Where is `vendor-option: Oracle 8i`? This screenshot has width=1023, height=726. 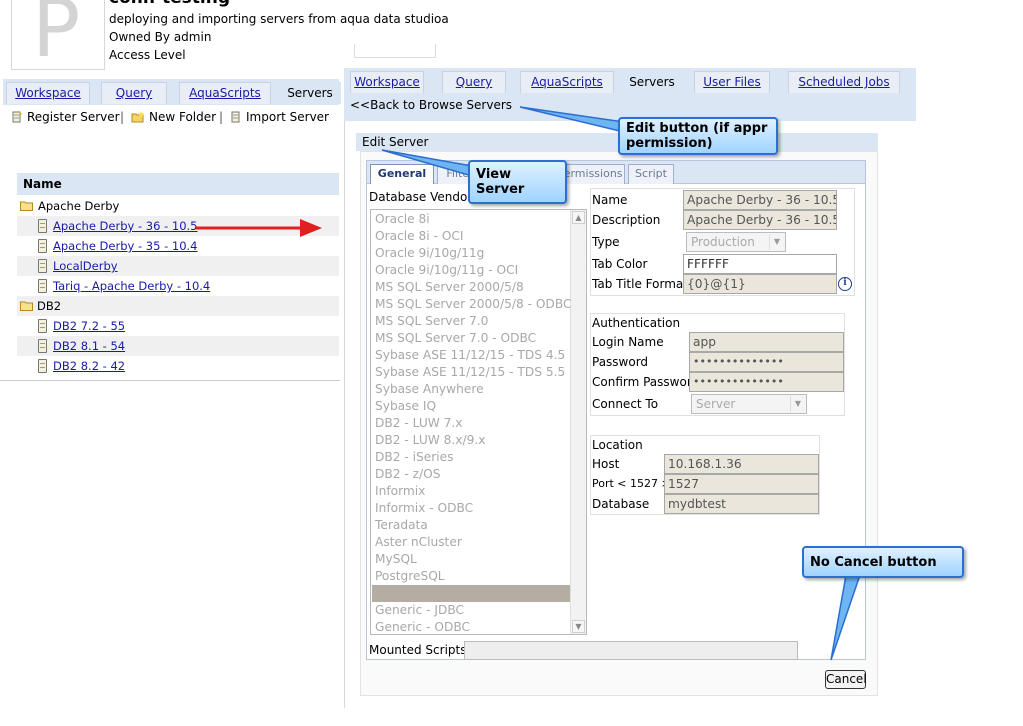
vendor-option: Oracle 8i is located at coordinates (402, 219).